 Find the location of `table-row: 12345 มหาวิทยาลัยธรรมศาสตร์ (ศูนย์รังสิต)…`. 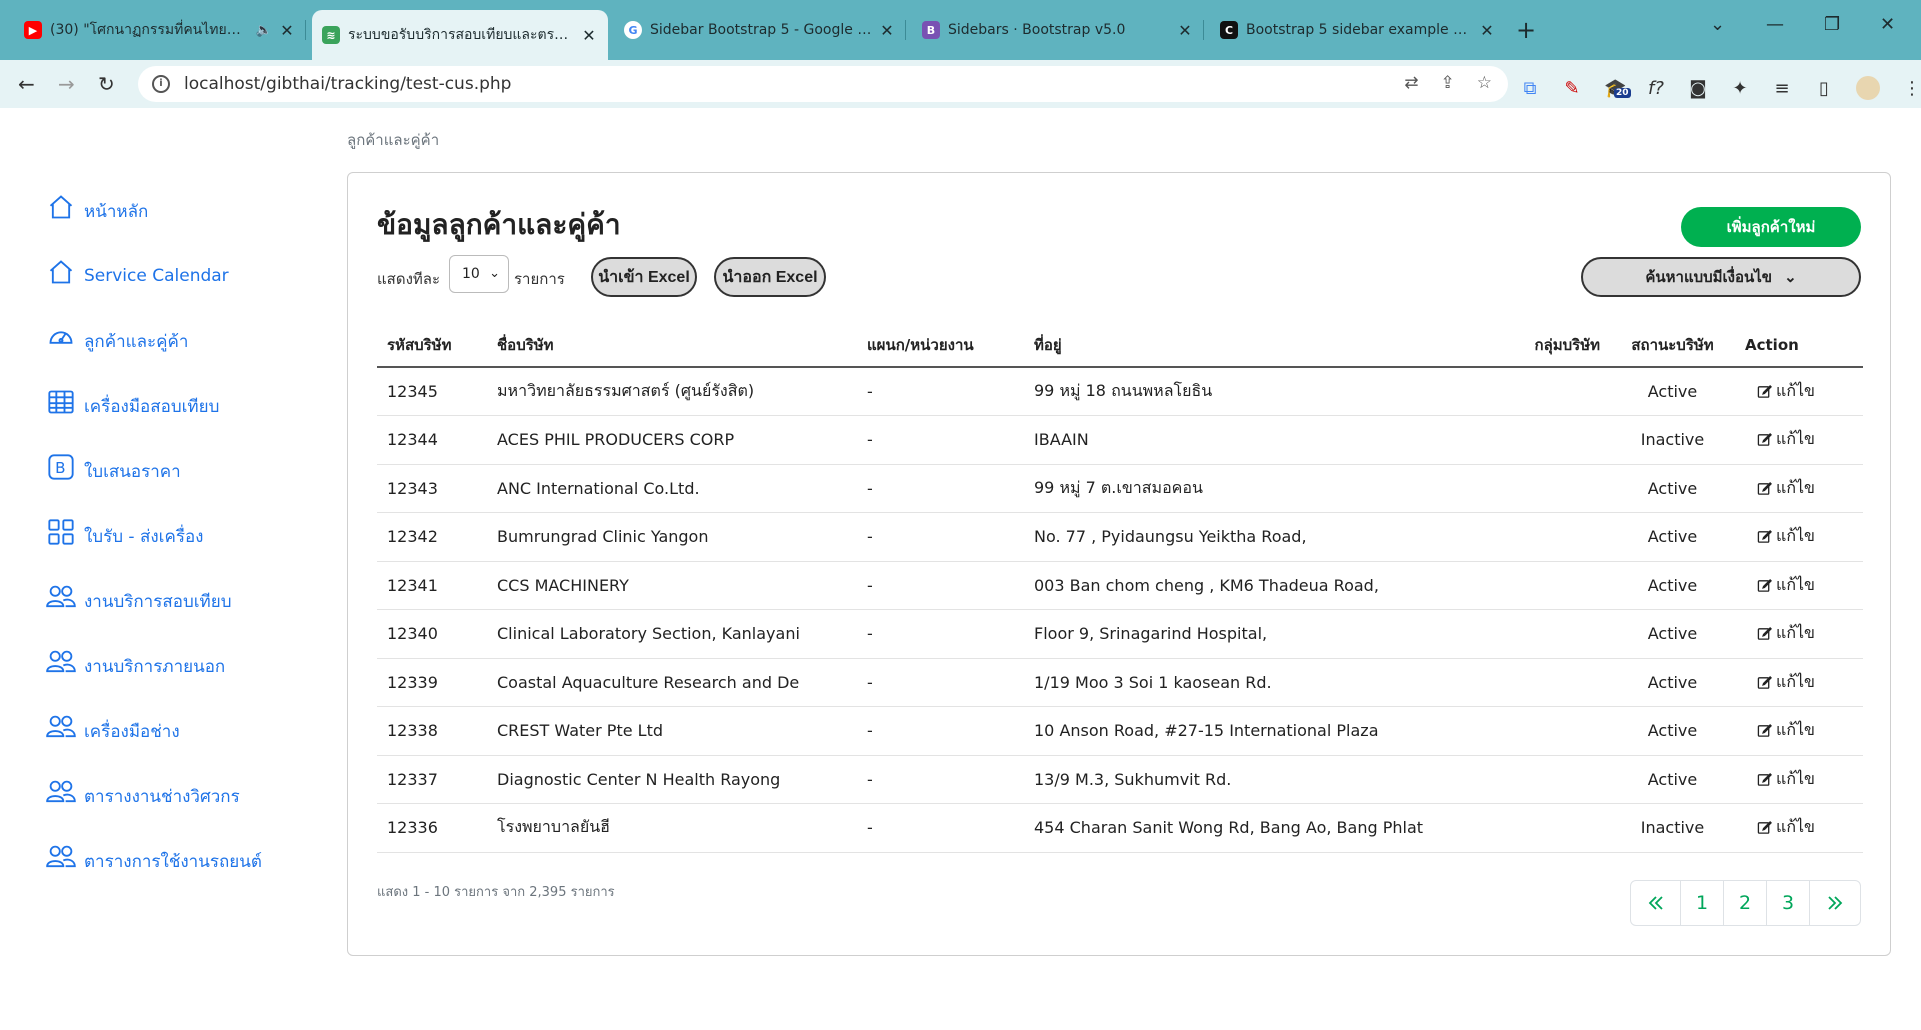

table-row: 12345 มหาวิทยาลัยธรรมศาสตร์ (ศูนย์รังสิต)… is located at coordinates (1120, 391).